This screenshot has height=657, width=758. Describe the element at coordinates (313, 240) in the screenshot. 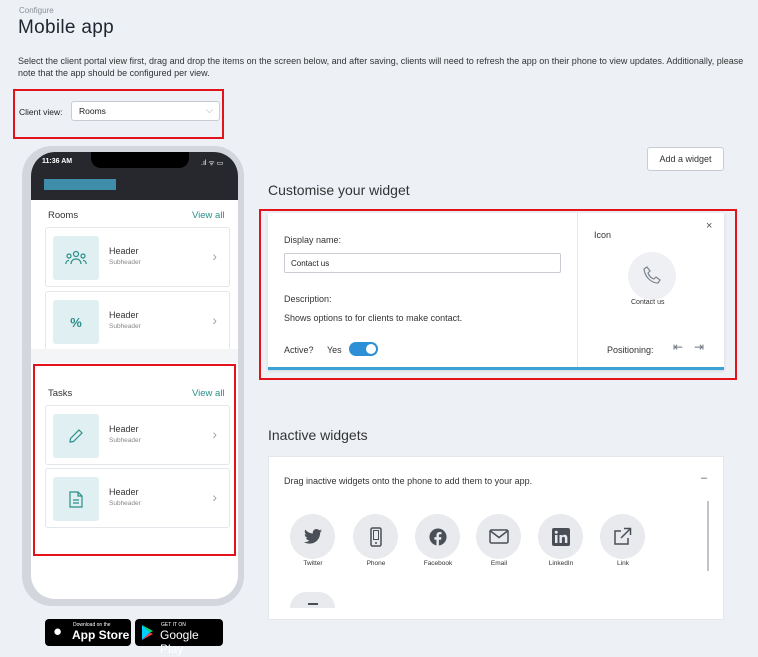

I see `display-name-label: Display name:` at that location.